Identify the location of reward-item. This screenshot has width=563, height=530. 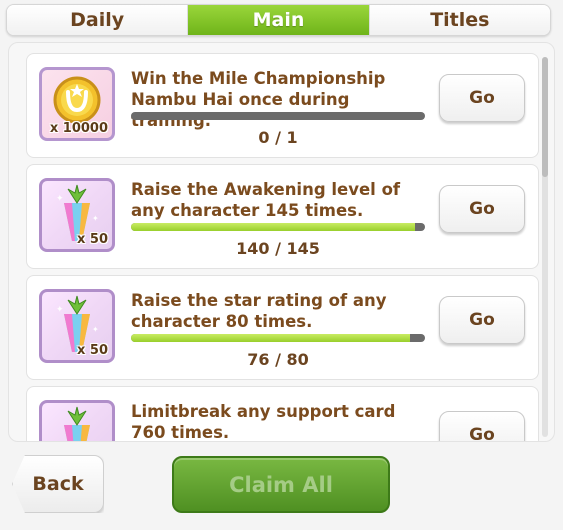
(77, 420).